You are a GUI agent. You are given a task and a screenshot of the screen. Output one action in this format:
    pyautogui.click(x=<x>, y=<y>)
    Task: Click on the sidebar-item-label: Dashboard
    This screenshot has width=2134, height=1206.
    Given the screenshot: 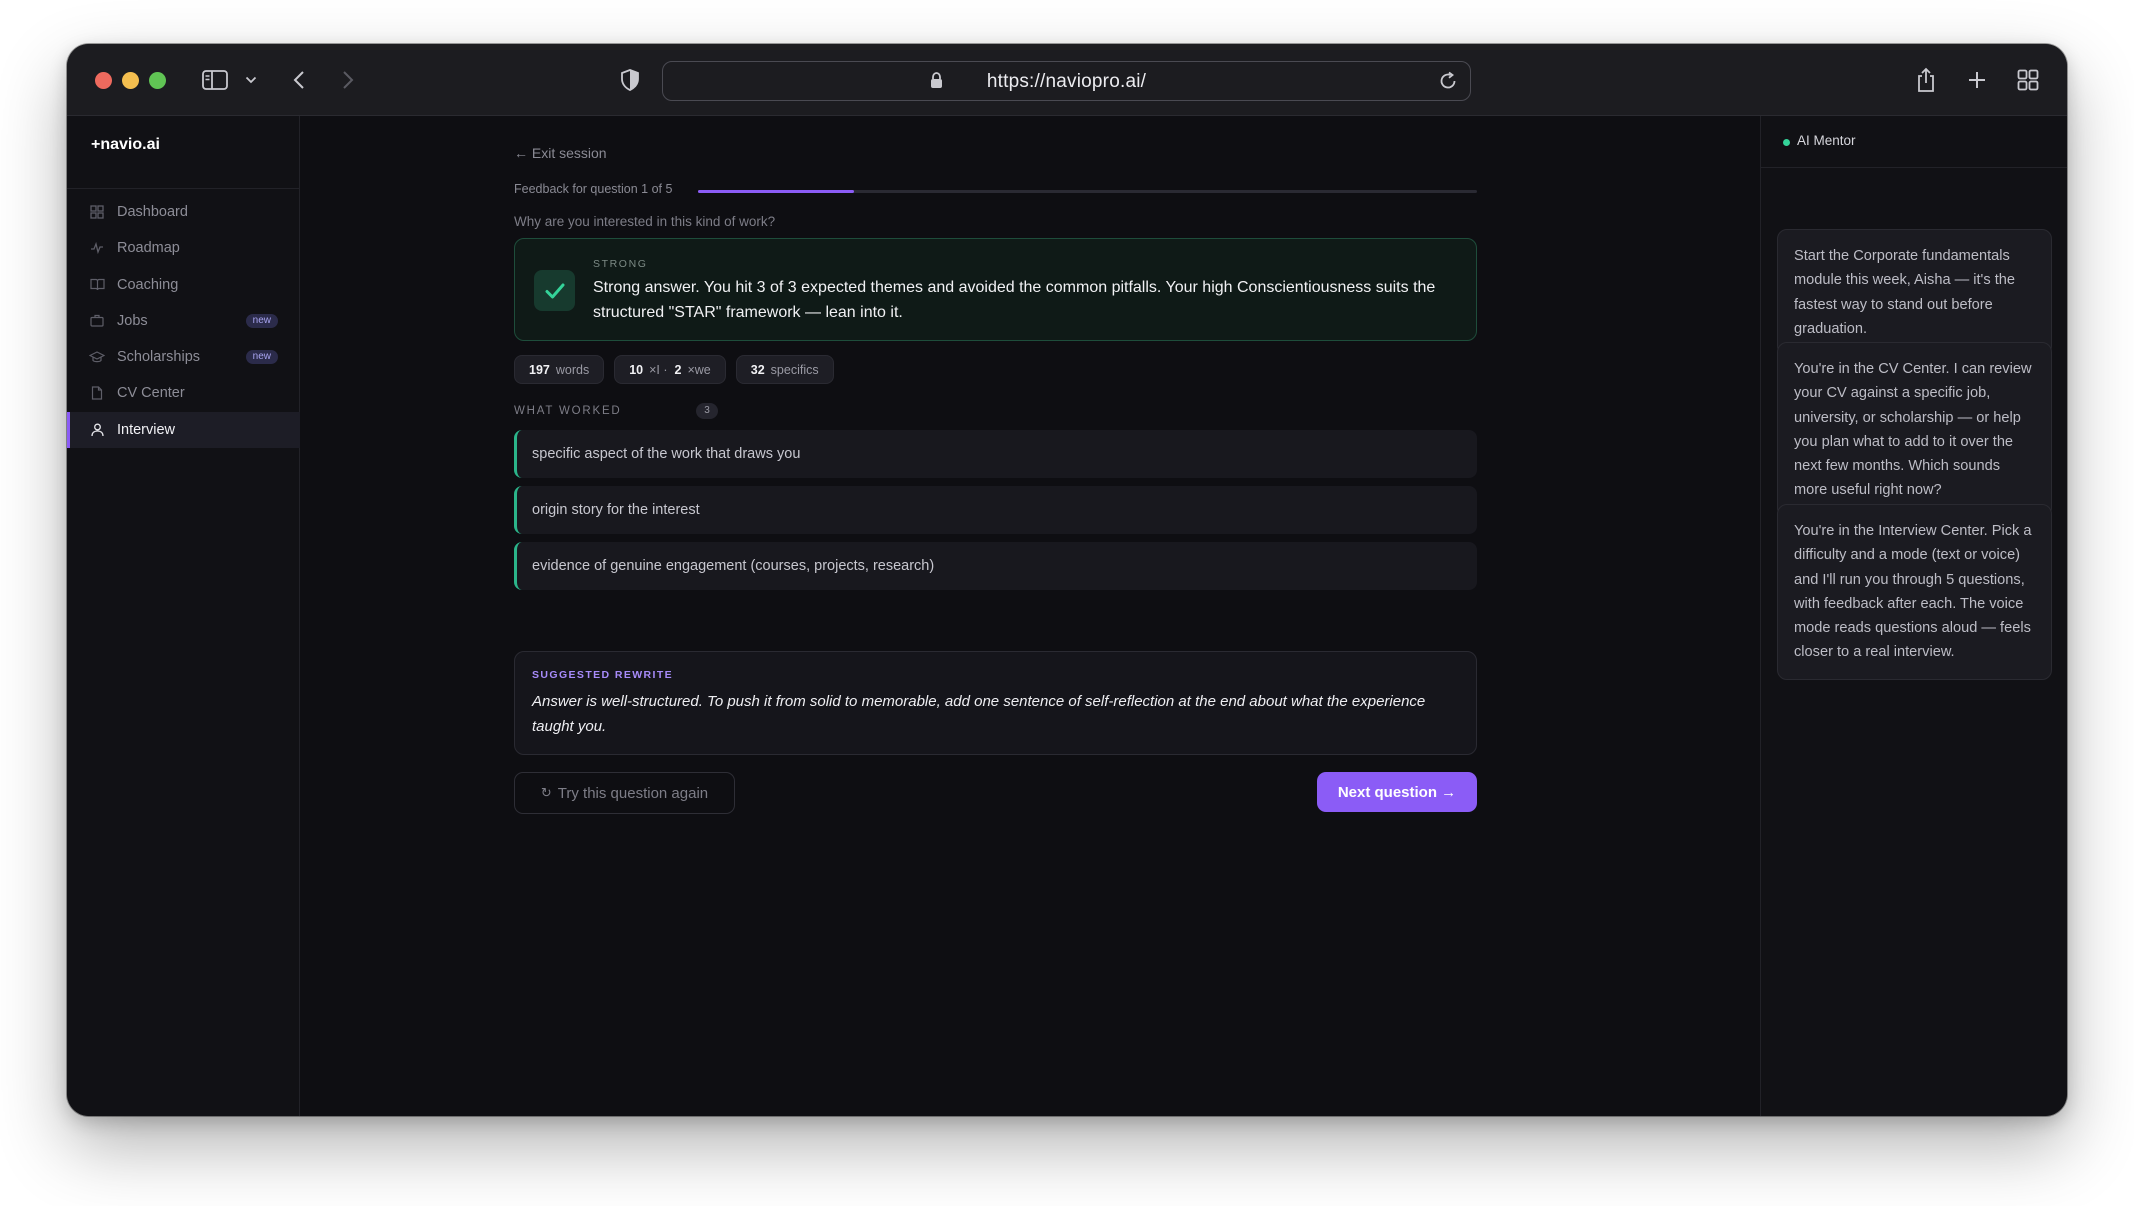 What is the action you would take?
    pyautogui.click(x=152, y=212)
    